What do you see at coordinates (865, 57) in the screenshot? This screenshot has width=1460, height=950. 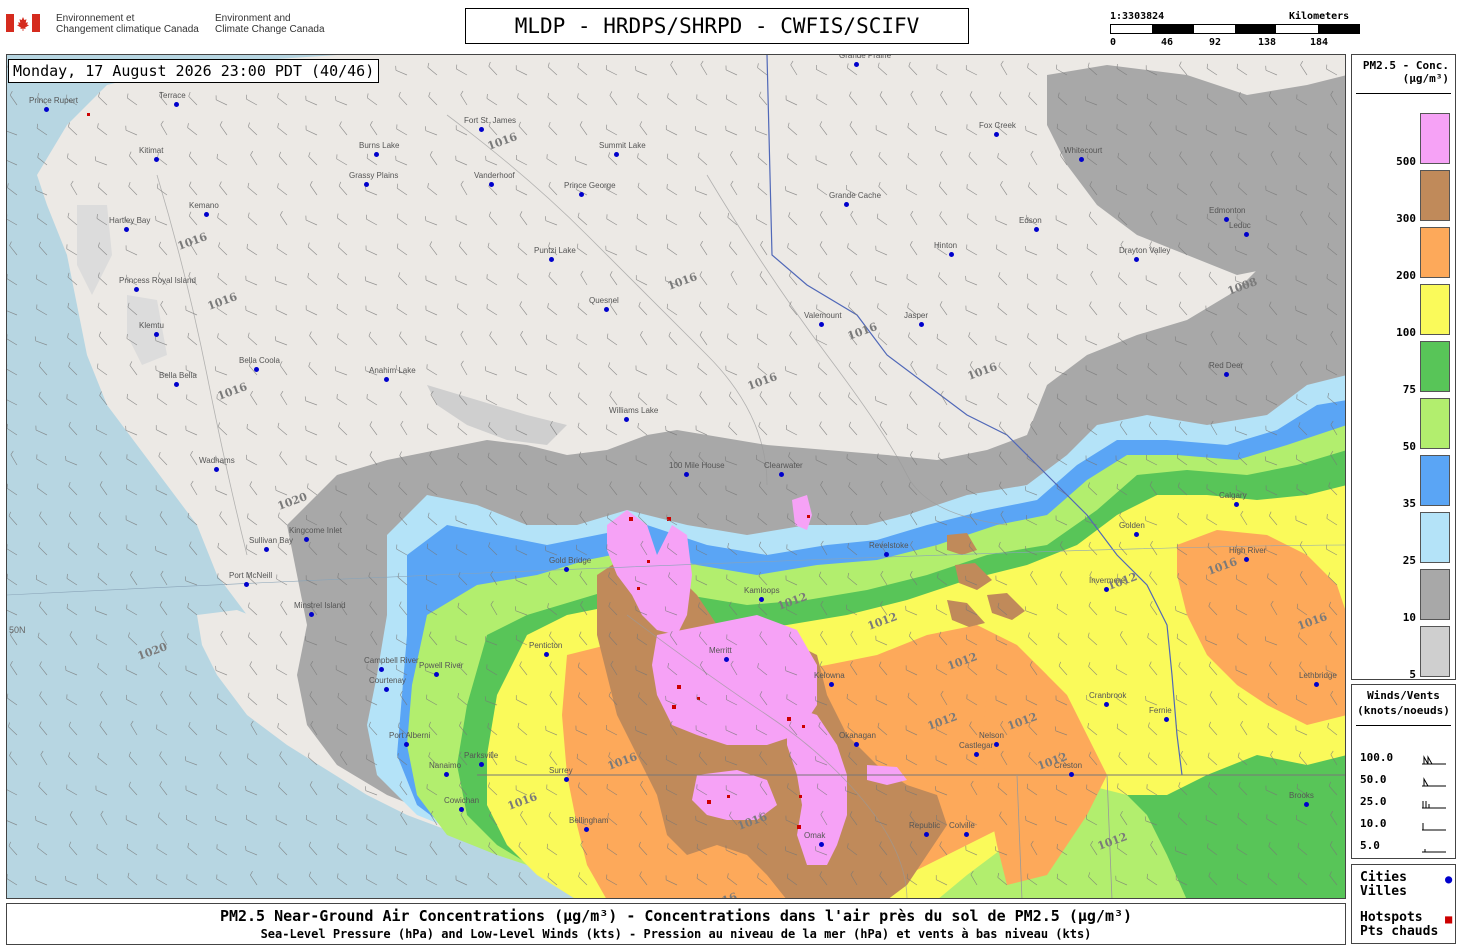 I see `city-label: Grande Prairie` at bounding box center [865, 57].